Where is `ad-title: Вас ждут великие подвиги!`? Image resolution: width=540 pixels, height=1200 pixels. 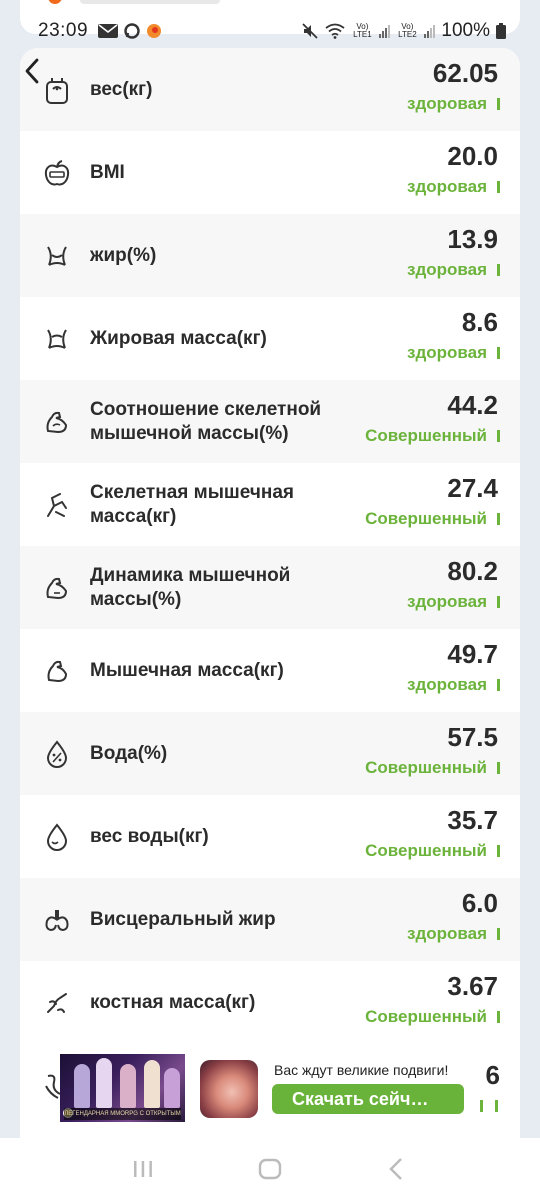
ad-title: Вас ждут великие подвиги! is located at coordinates (361, 1070).